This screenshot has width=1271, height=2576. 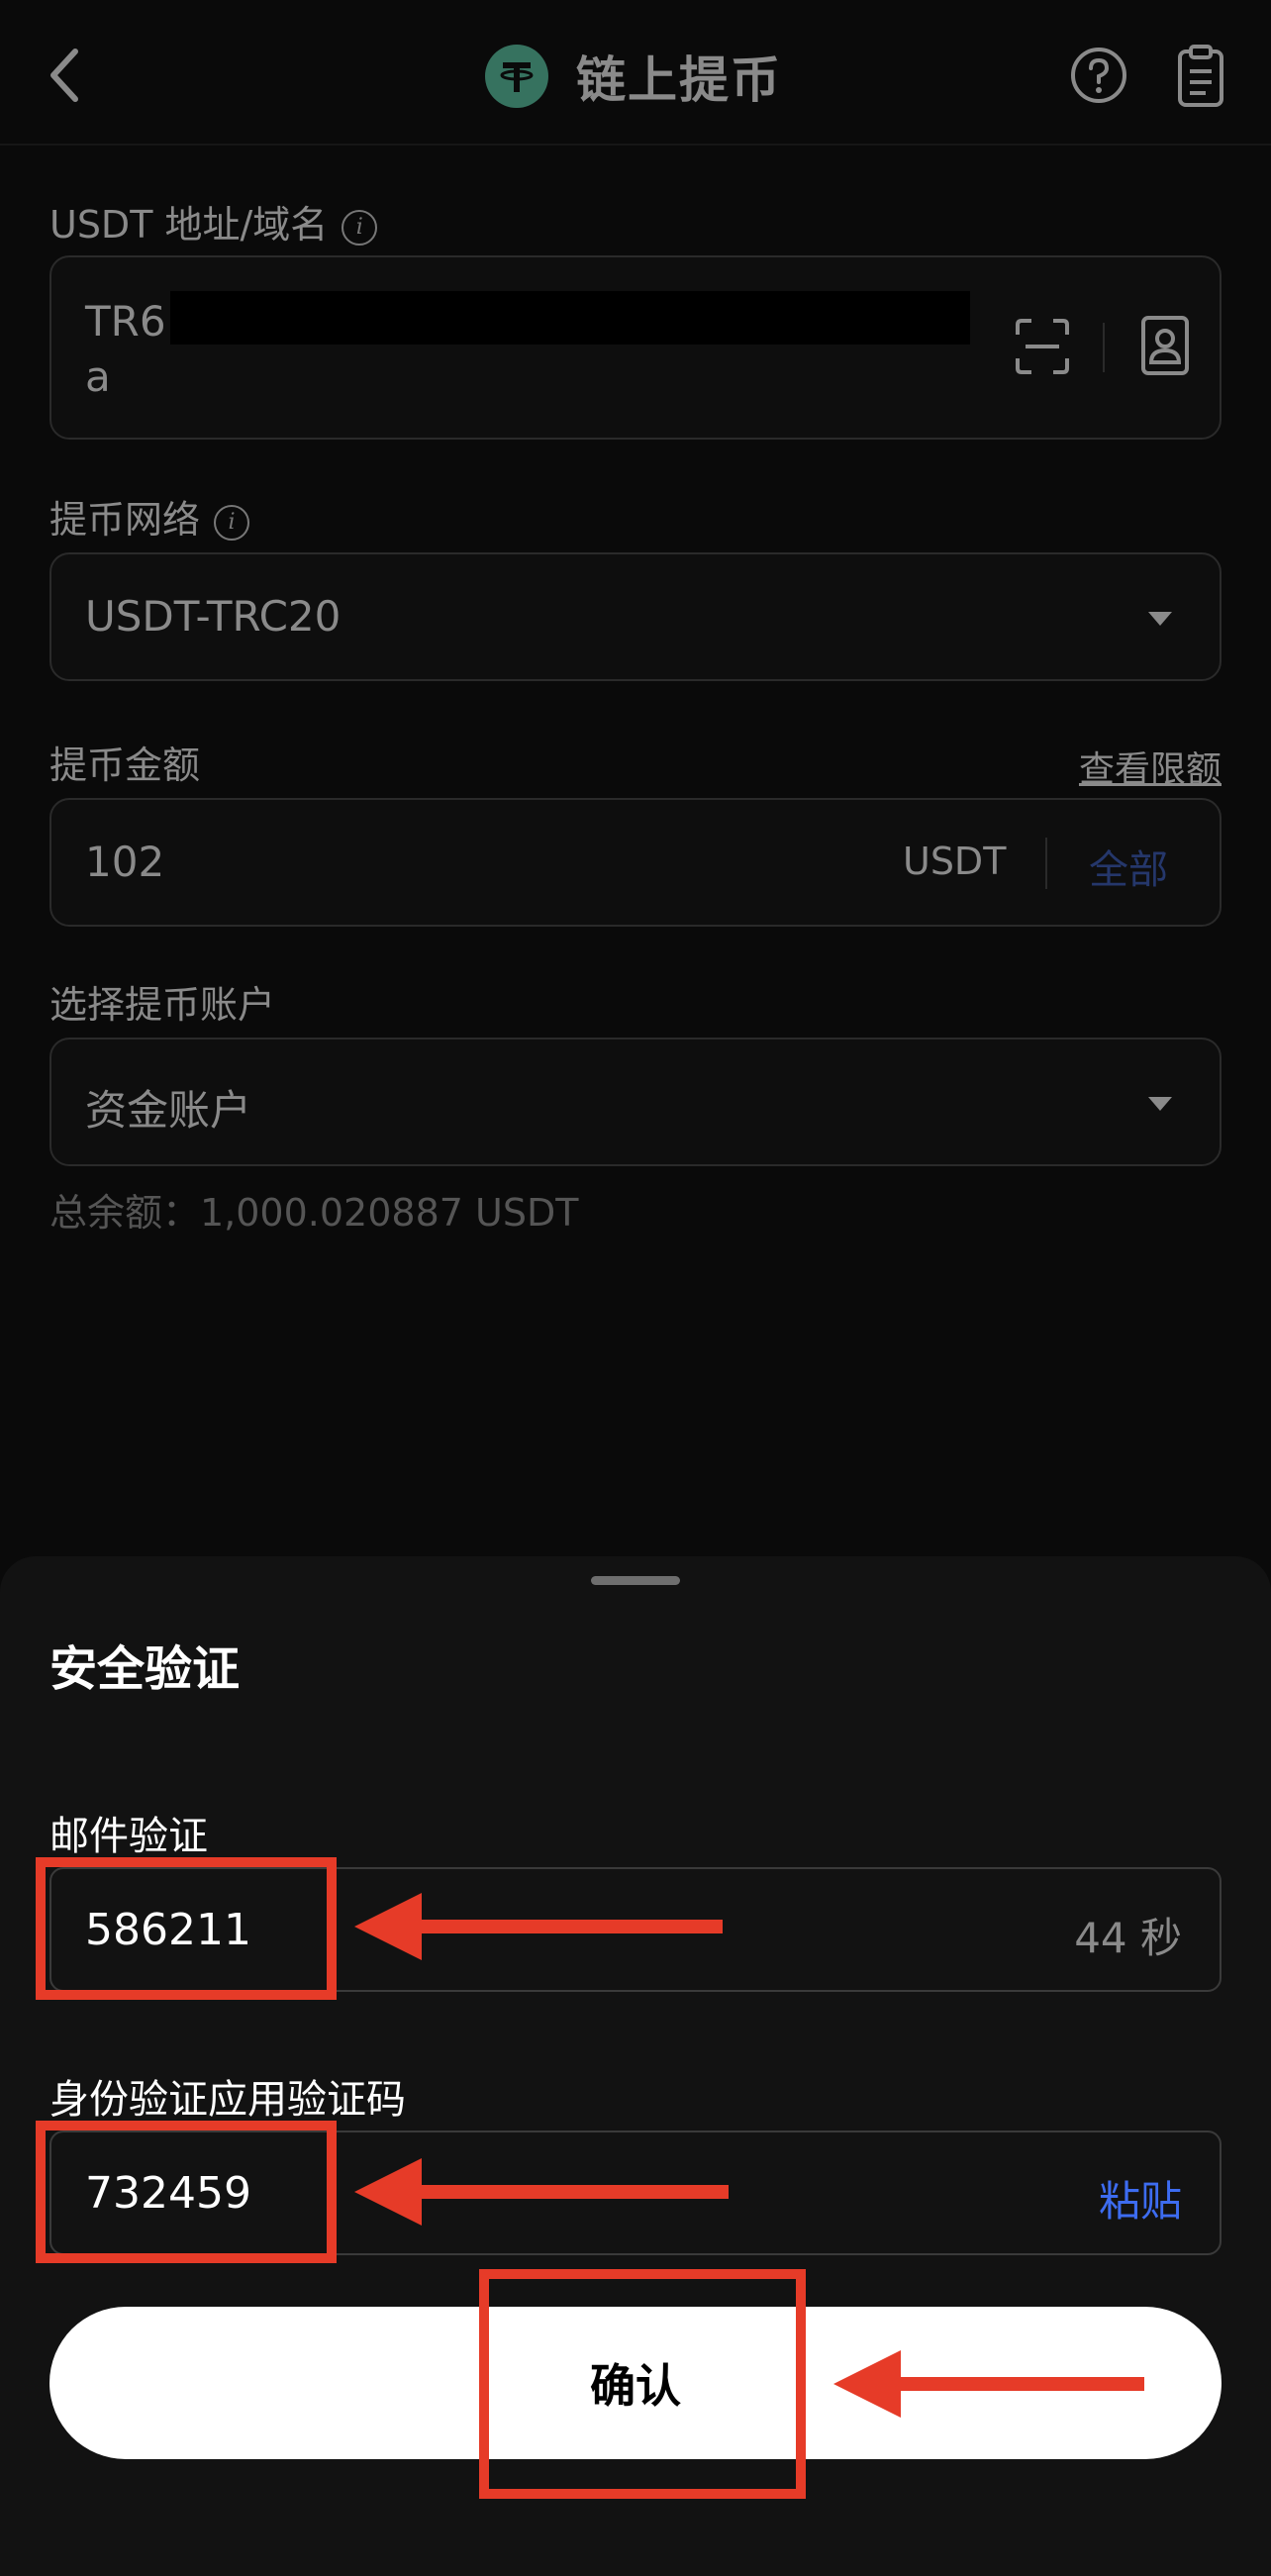 I want to click on network-value: USDT-TRC20, so click(x=213, y=616).